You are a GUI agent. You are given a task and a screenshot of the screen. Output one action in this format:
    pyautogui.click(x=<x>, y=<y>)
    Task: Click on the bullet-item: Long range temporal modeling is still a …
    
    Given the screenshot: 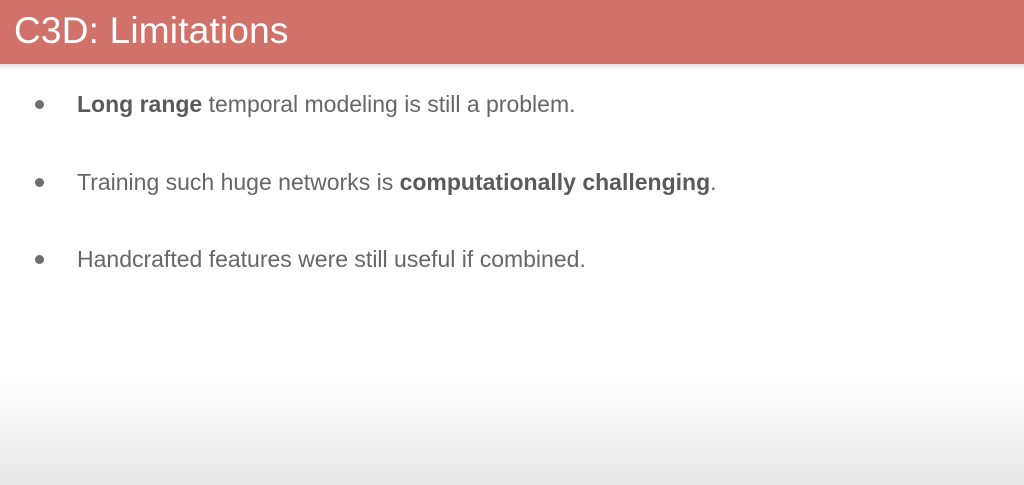 What is the action you would take?
    pyautogui.click(x=490, y=104)
    